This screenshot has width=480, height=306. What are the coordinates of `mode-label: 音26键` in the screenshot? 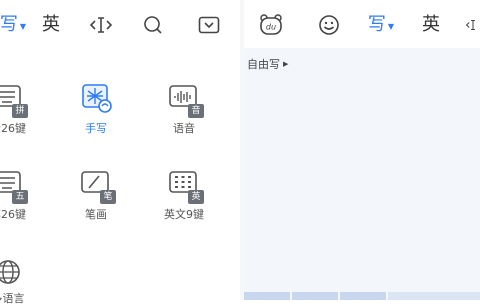 It's located at (13, 128).